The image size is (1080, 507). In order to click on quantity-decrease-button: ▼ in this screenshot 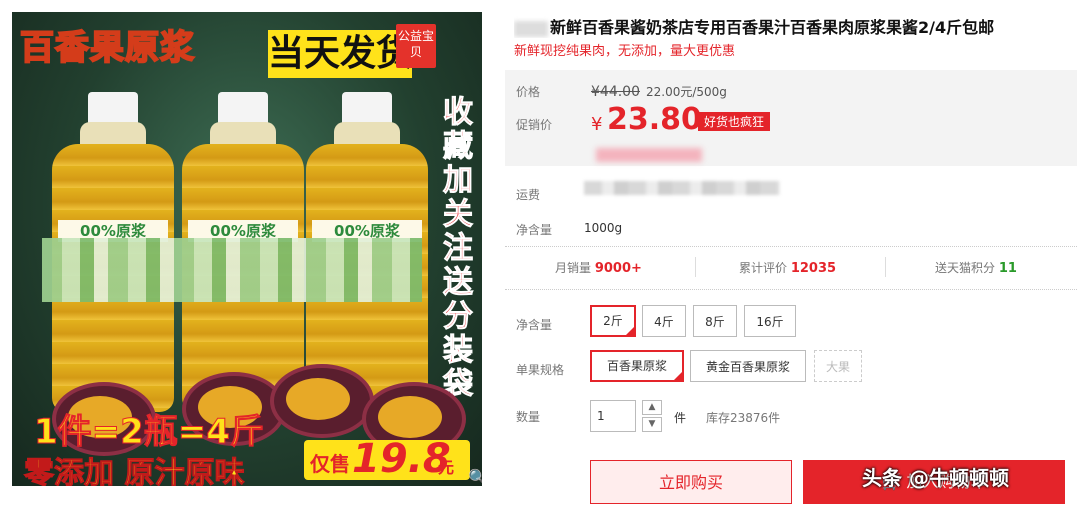, I will do `click(652, 424)`.